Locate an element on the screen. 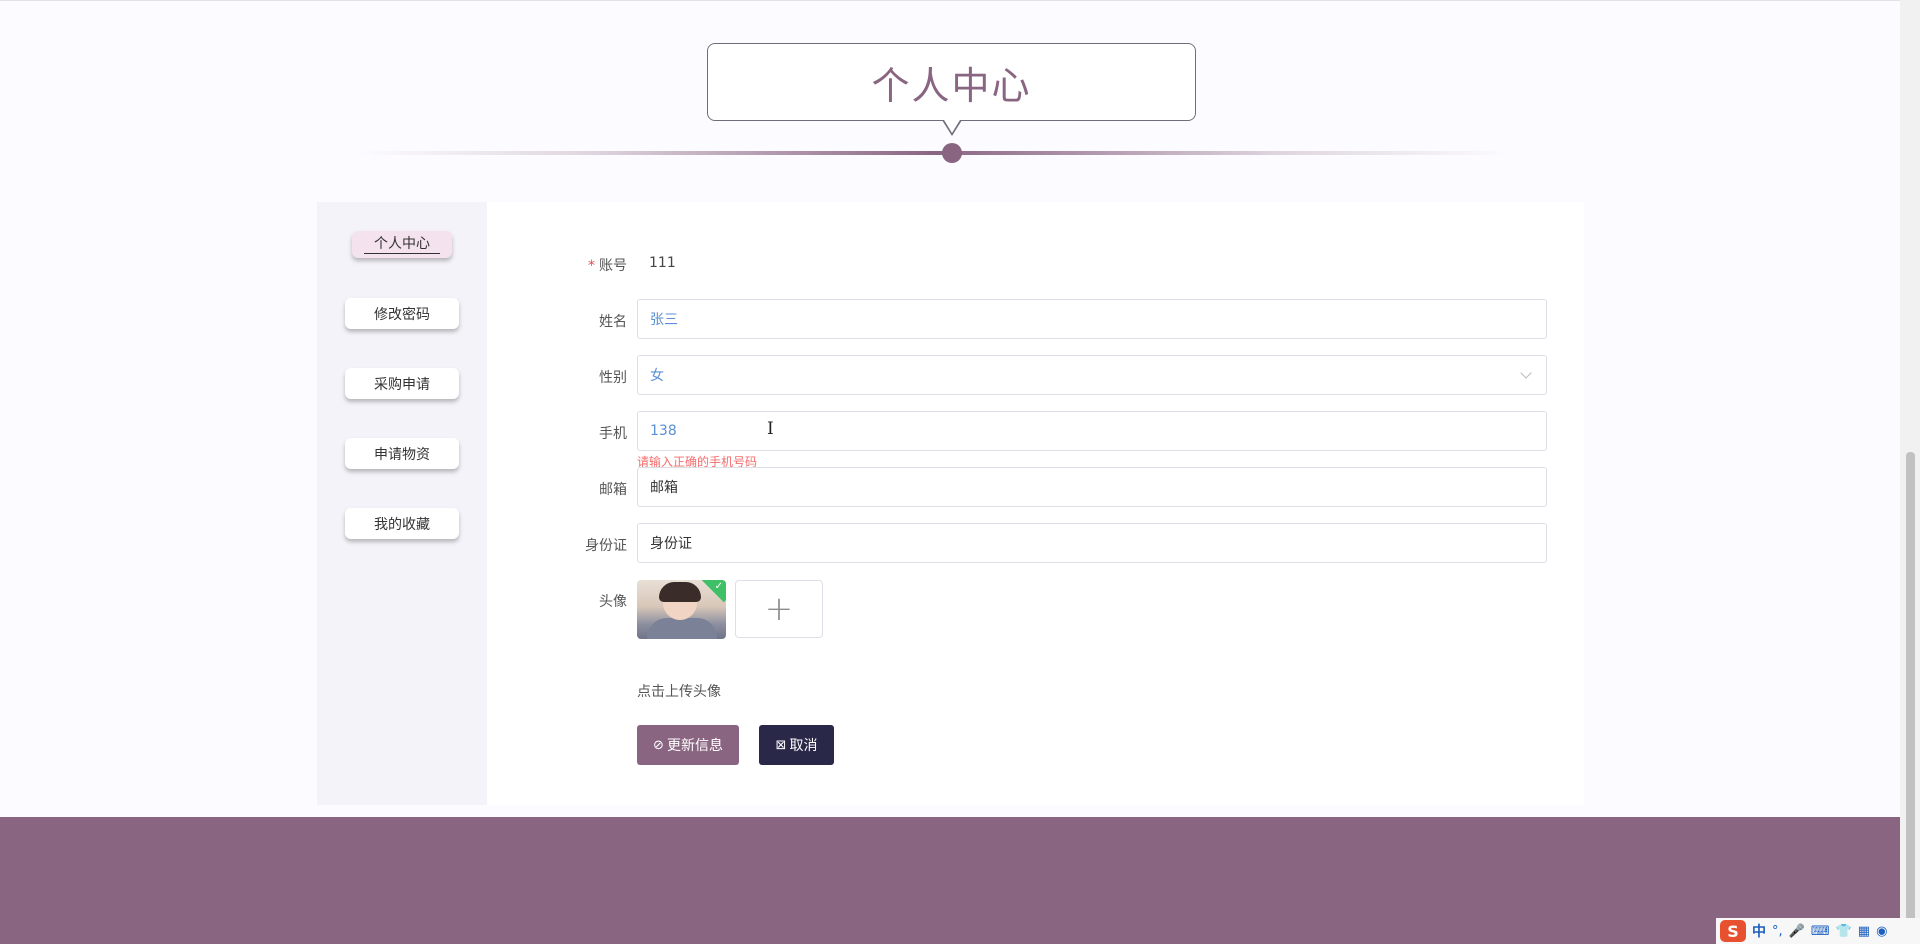 The width and height of the screenshot is (1920, 944). keyboard-icon: ⌨ is located at coordinates (1820, 931).